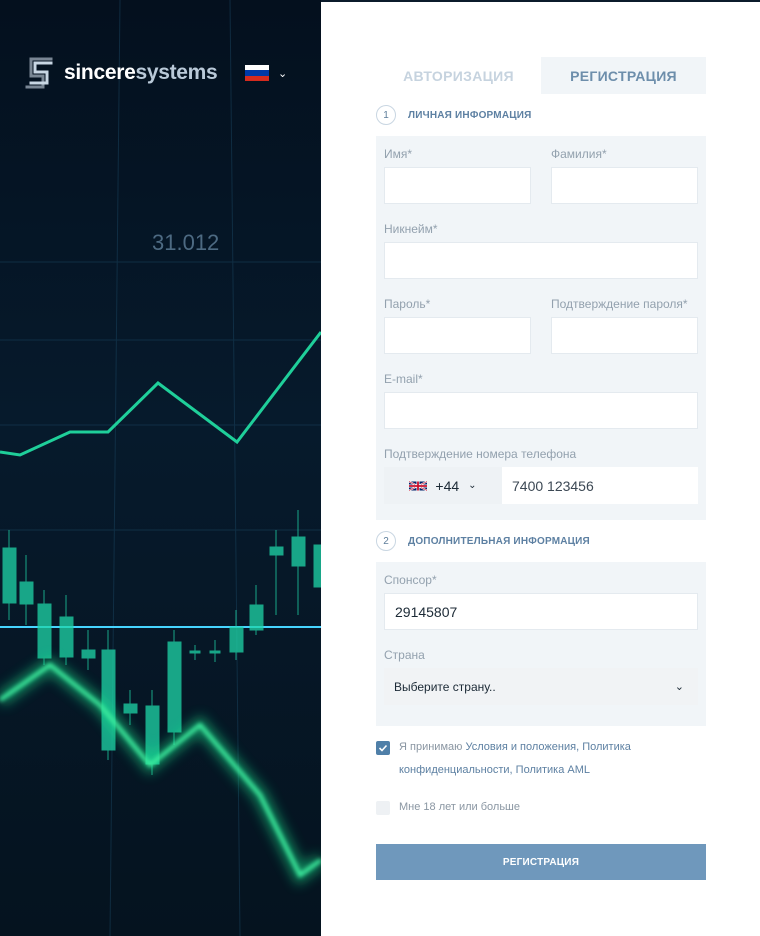 Image resolution: width=760 pixels, height=936 pixels. Describe the element at coordinates (398, 154) in the screenshot. I see `first-name-label: Имя*` at that location.